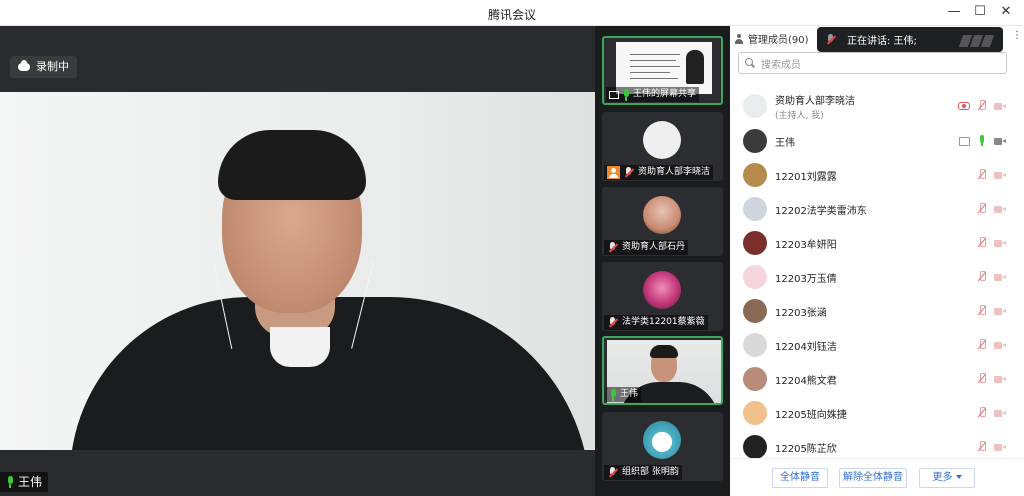  What do you see at coordinates (954, 12) in the screenshot?
I see `minimize-icon: —` at bounding box center [954, 12].